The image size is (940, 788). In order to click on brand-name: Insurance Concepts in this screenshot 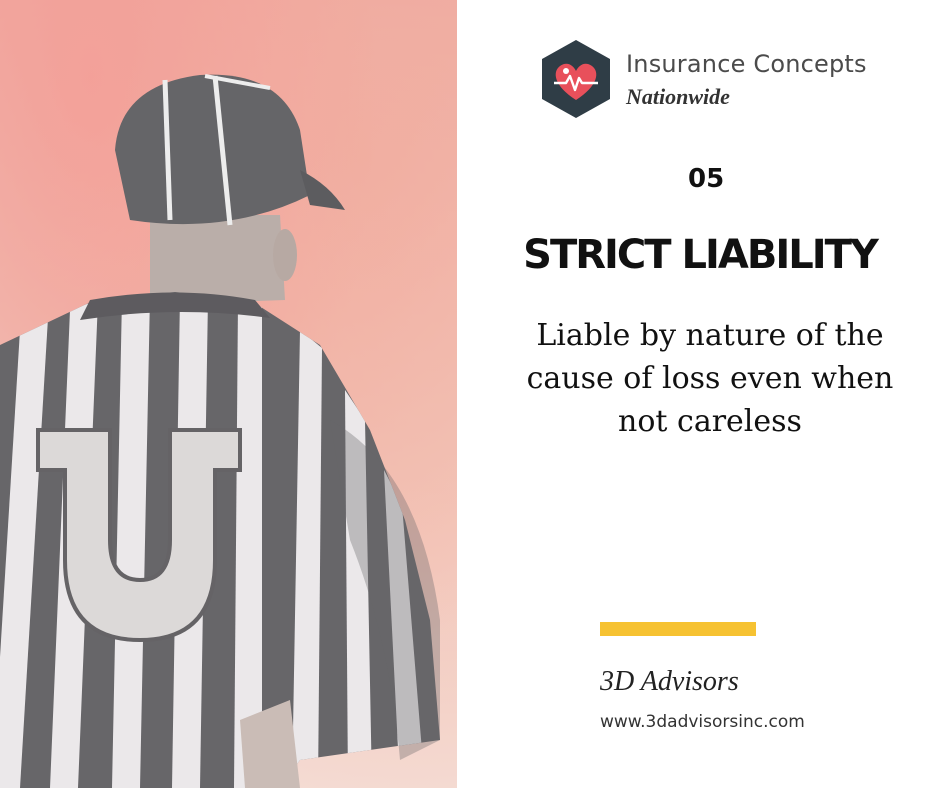, I will do `click(746, 64)`.